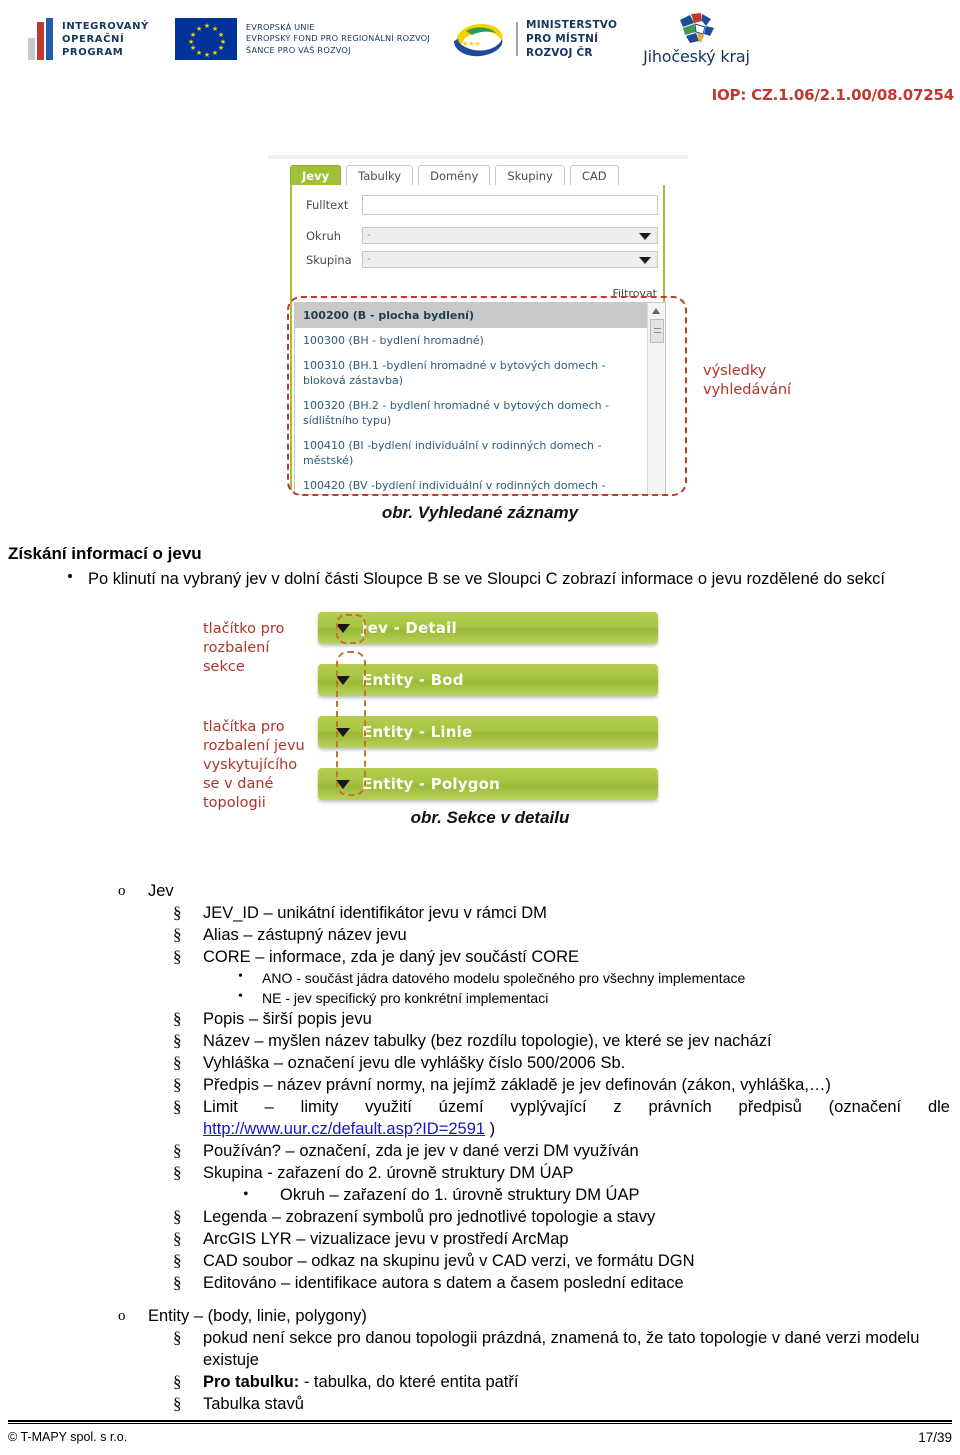  Describe the element at coordinates (510, 205) in the screenshot. I see `fulltext-input` at that location.